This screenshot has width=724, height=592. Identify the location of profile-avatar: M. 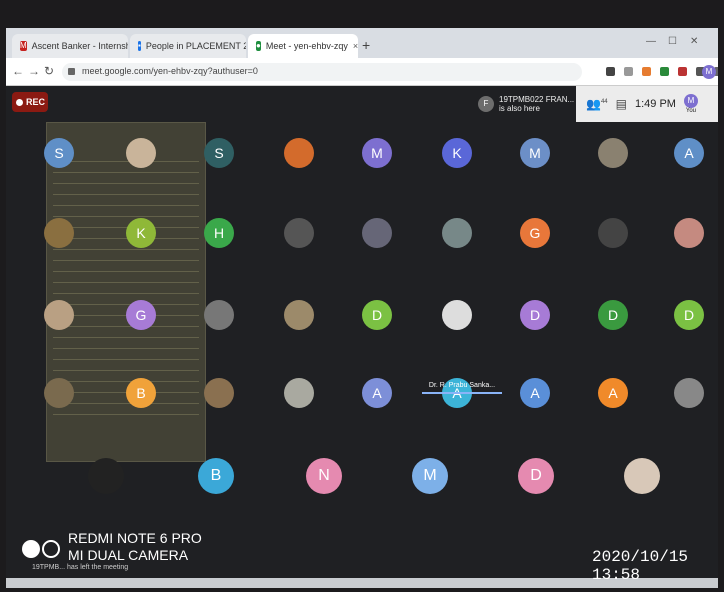
(709, 72).